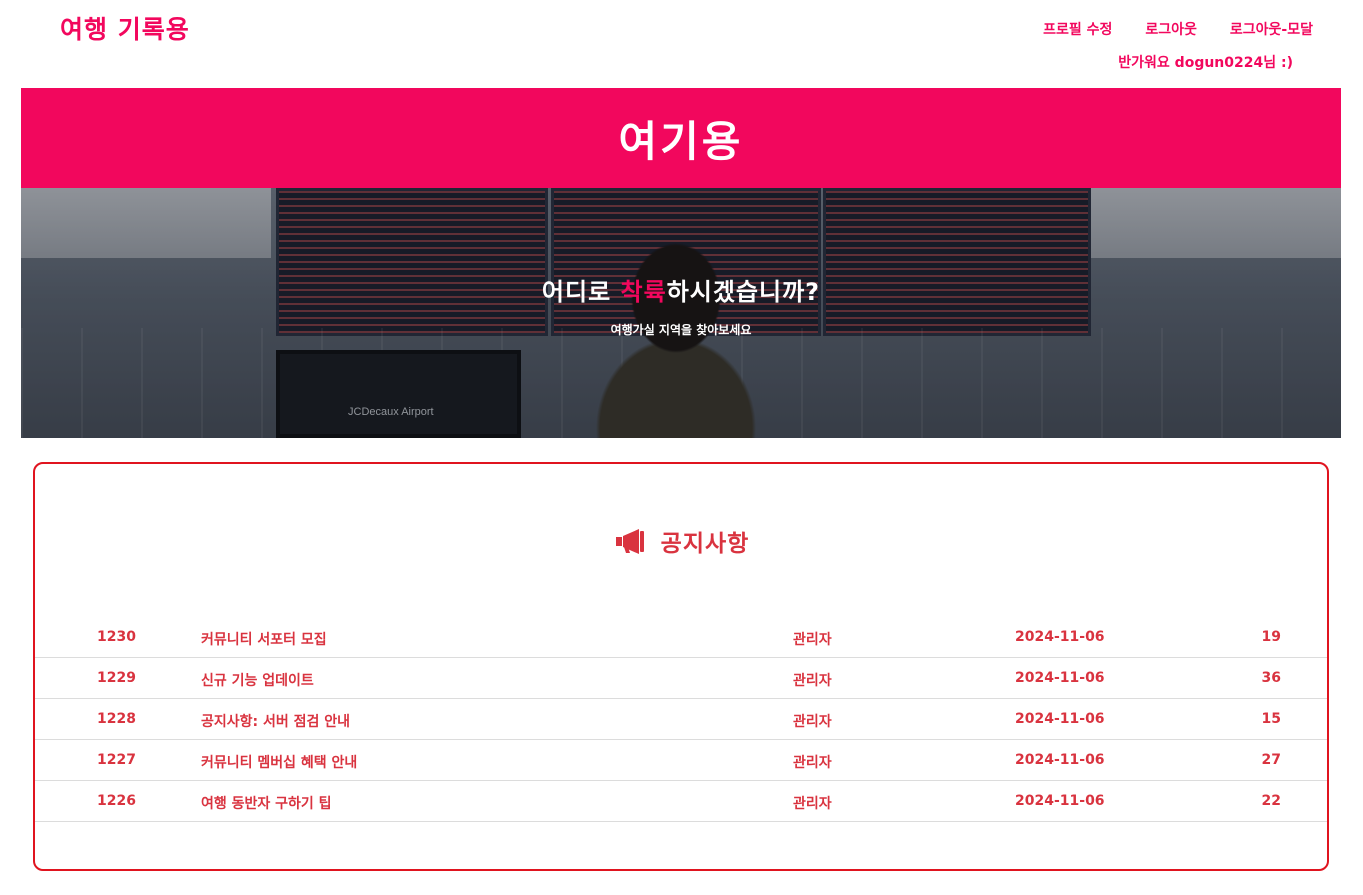 Image resolution: width=1363 pixels, height=895 pixels. Describe the element at coordinates (1271, 637) in the screenshot. I see `notice-views: 19` at that location.